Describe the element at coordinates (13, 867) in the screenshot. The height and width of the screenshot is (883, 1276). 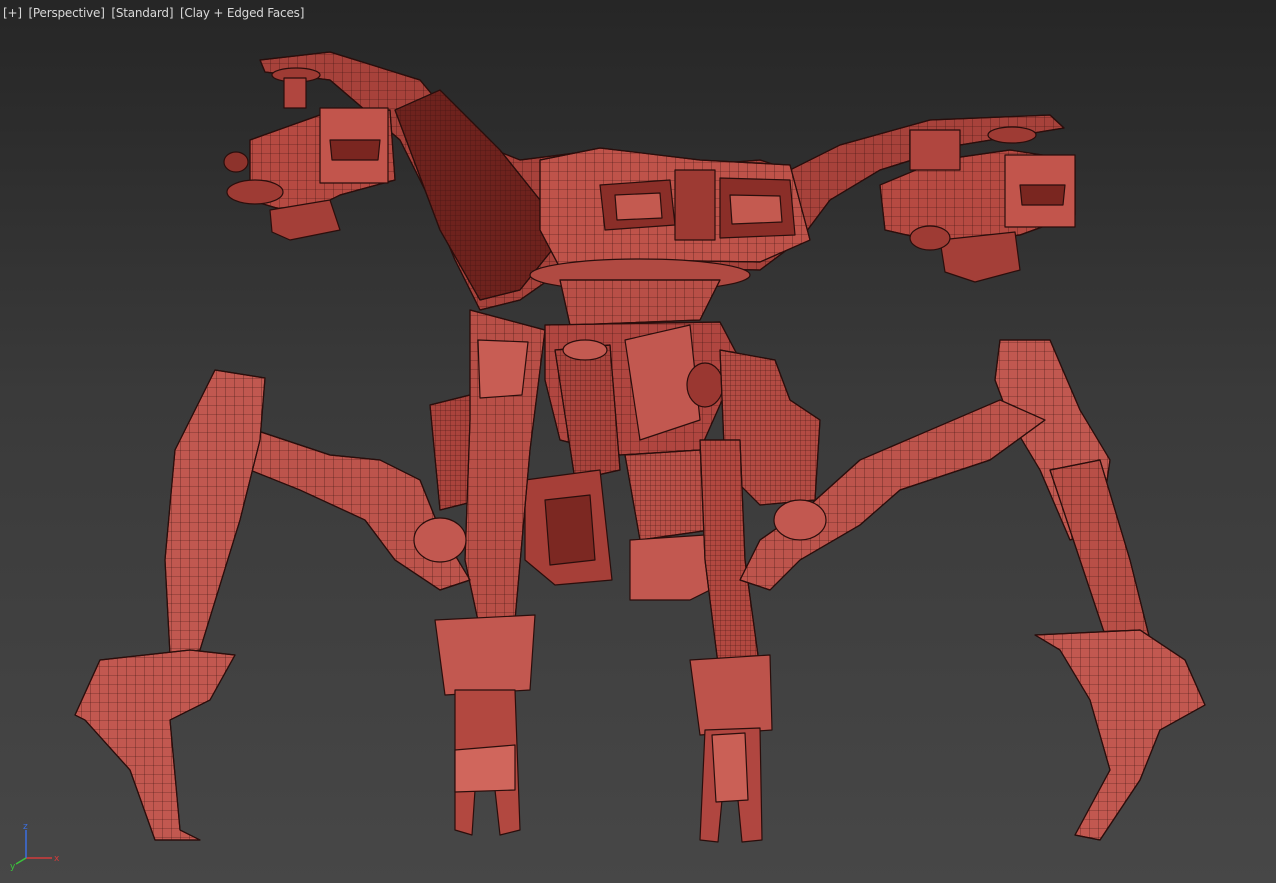
I see `y-axis-label: y` at that location.